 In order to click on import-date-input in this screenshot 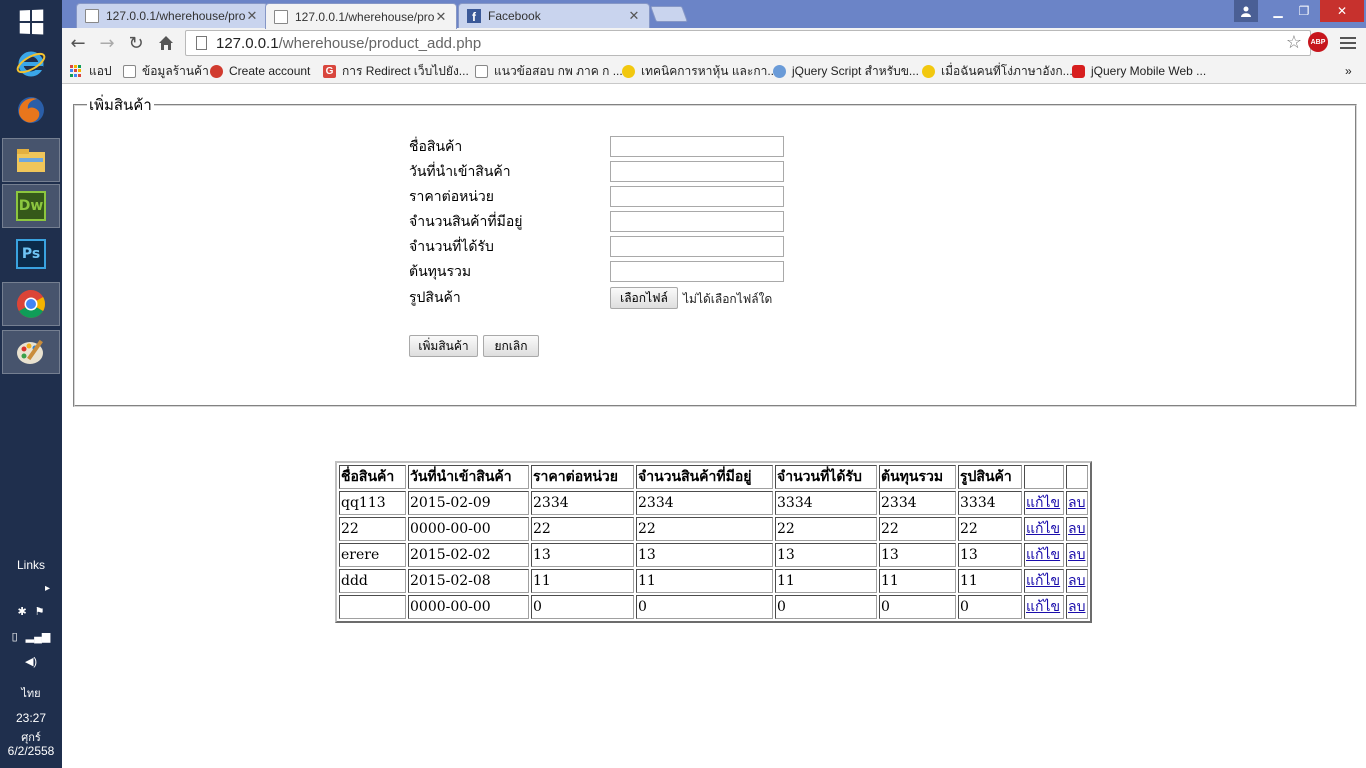, I will do `click(697, 171)`.